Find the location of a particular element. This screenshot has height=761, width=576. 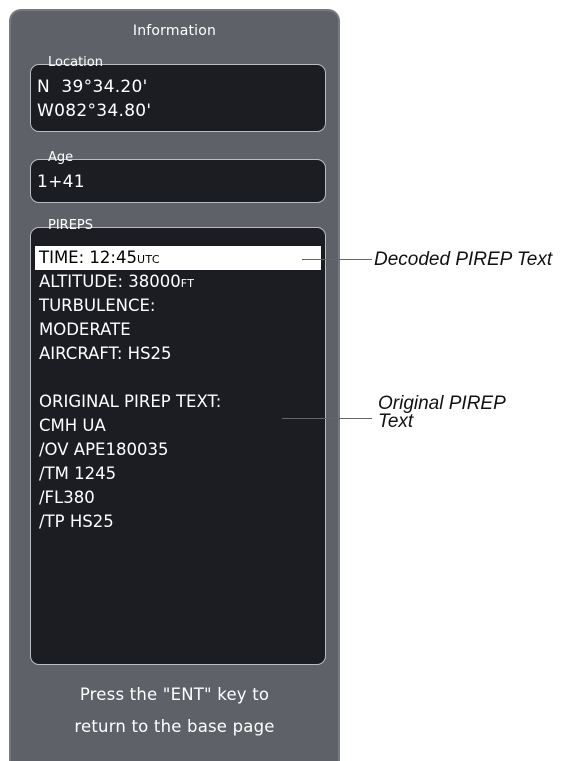

pirep-line: TURBULENCE: is located at coordinates (97, 305).